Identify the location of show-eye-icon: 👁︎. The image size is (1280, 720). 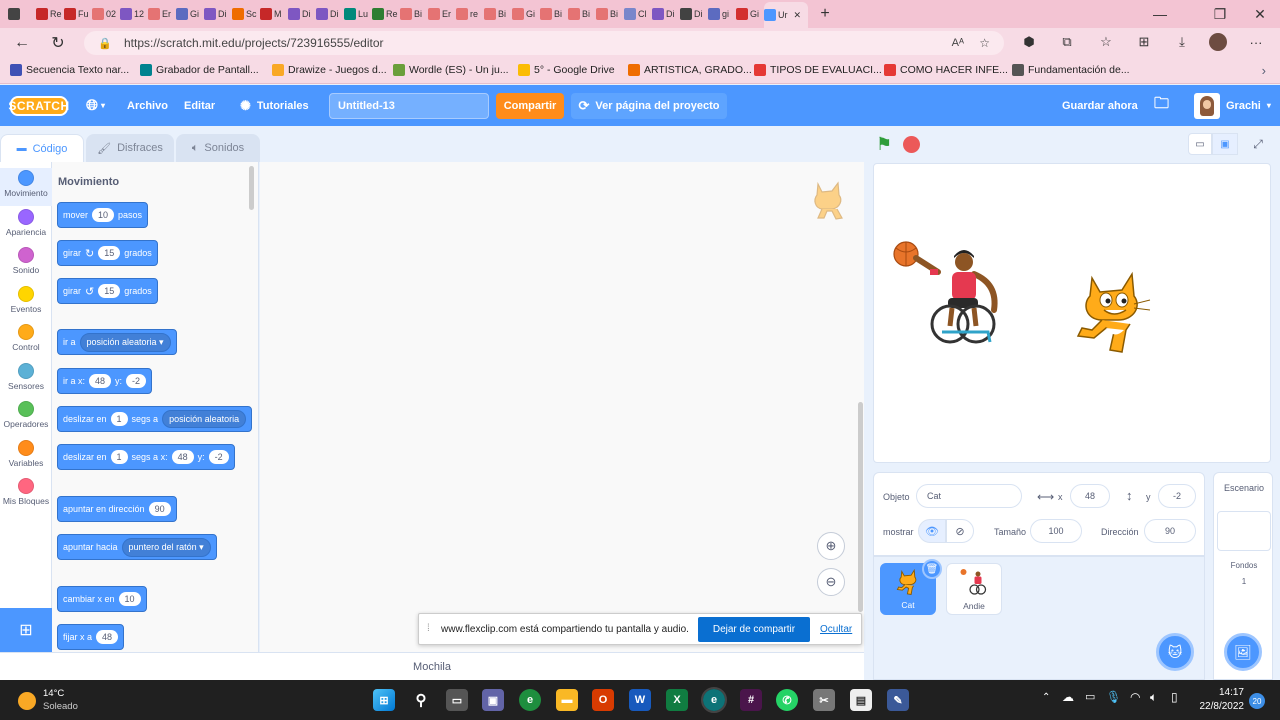
(932, 531).